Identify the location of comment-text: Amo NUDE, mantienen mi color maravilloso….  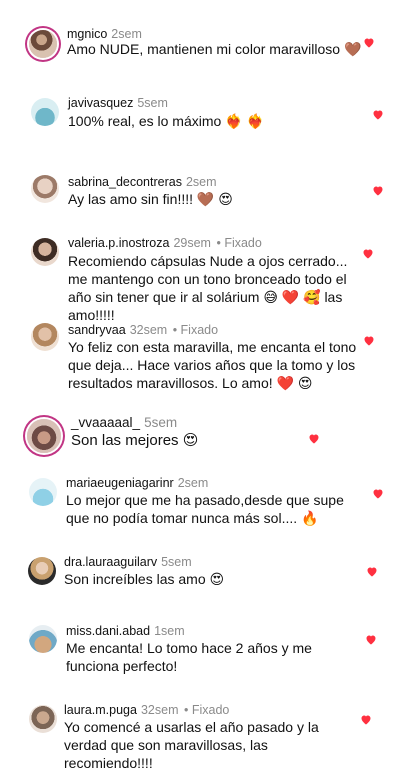
(214, 49).